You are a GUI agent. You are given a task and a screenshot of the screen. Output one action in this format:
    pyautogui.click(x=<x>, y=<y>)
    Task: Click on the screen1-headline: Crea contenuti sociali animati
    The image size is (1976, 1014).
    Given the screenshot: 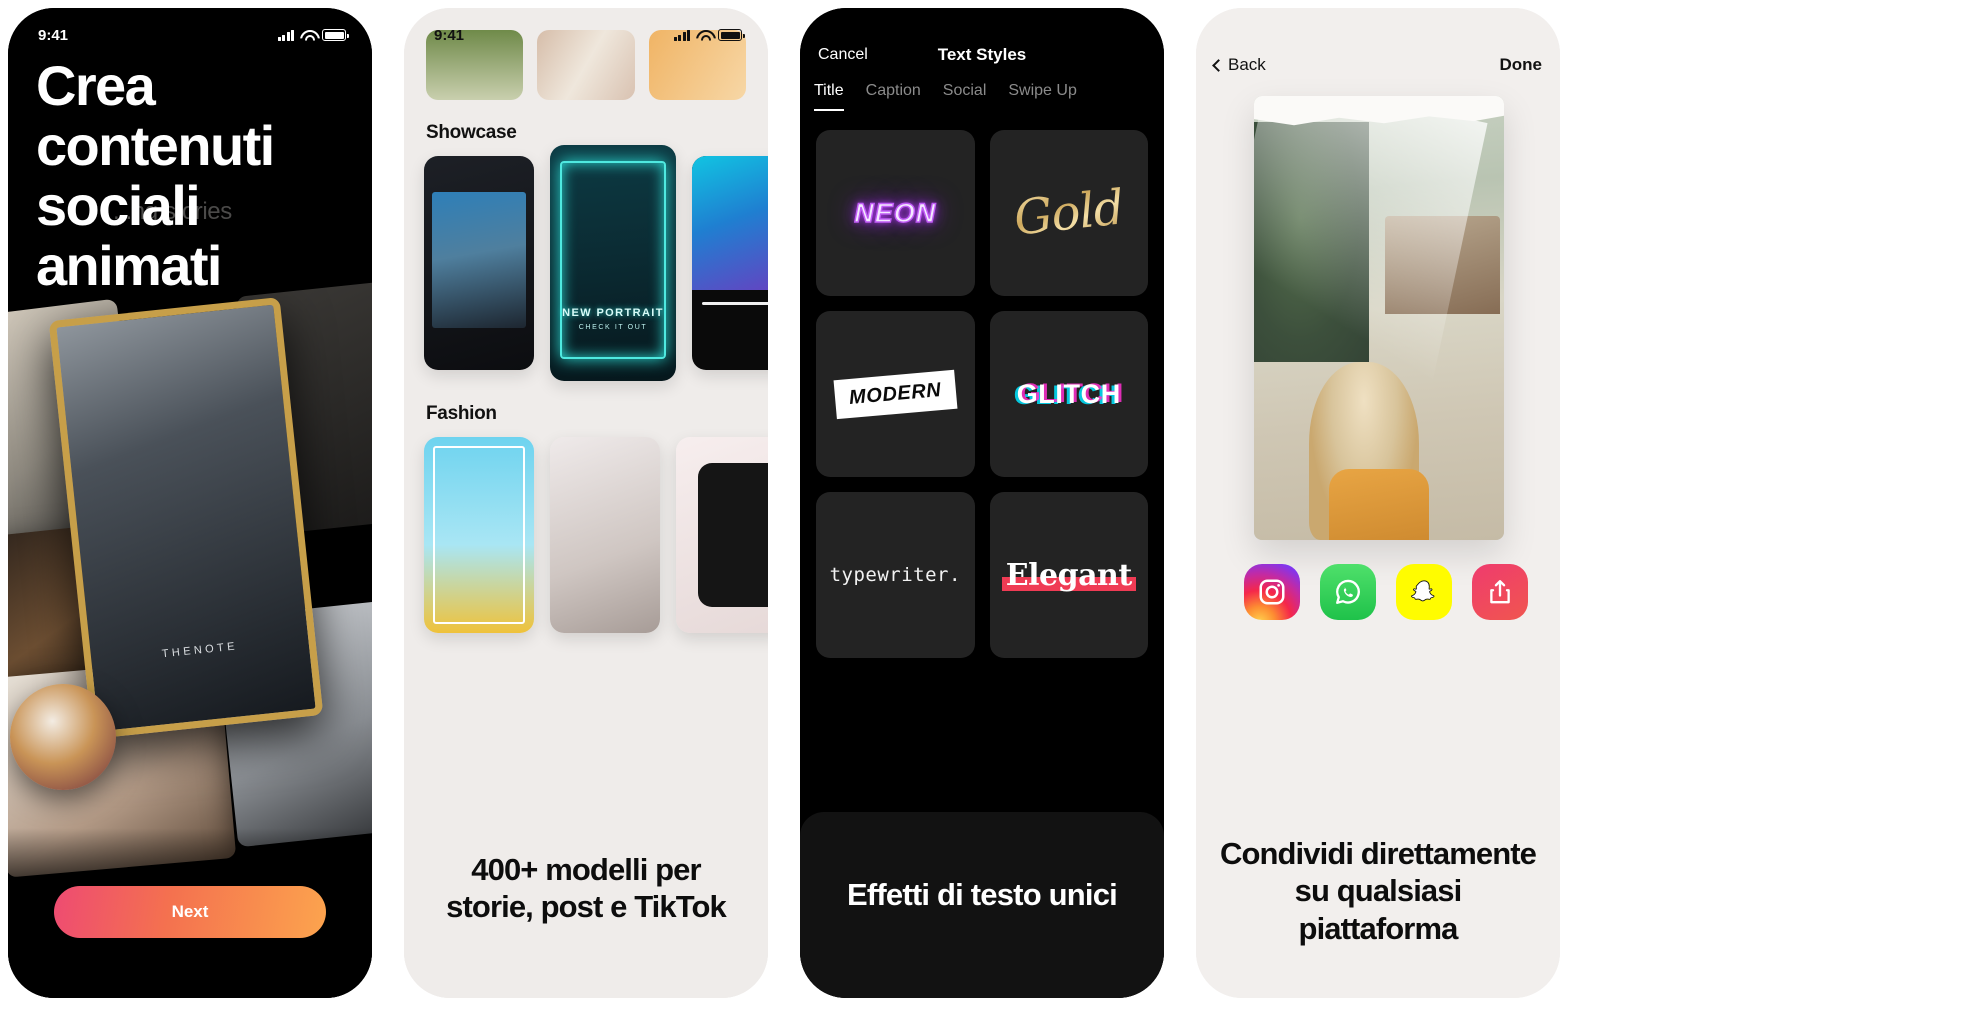 What is the action you would take?
    pyautogui.click(x=155, y=175)
    